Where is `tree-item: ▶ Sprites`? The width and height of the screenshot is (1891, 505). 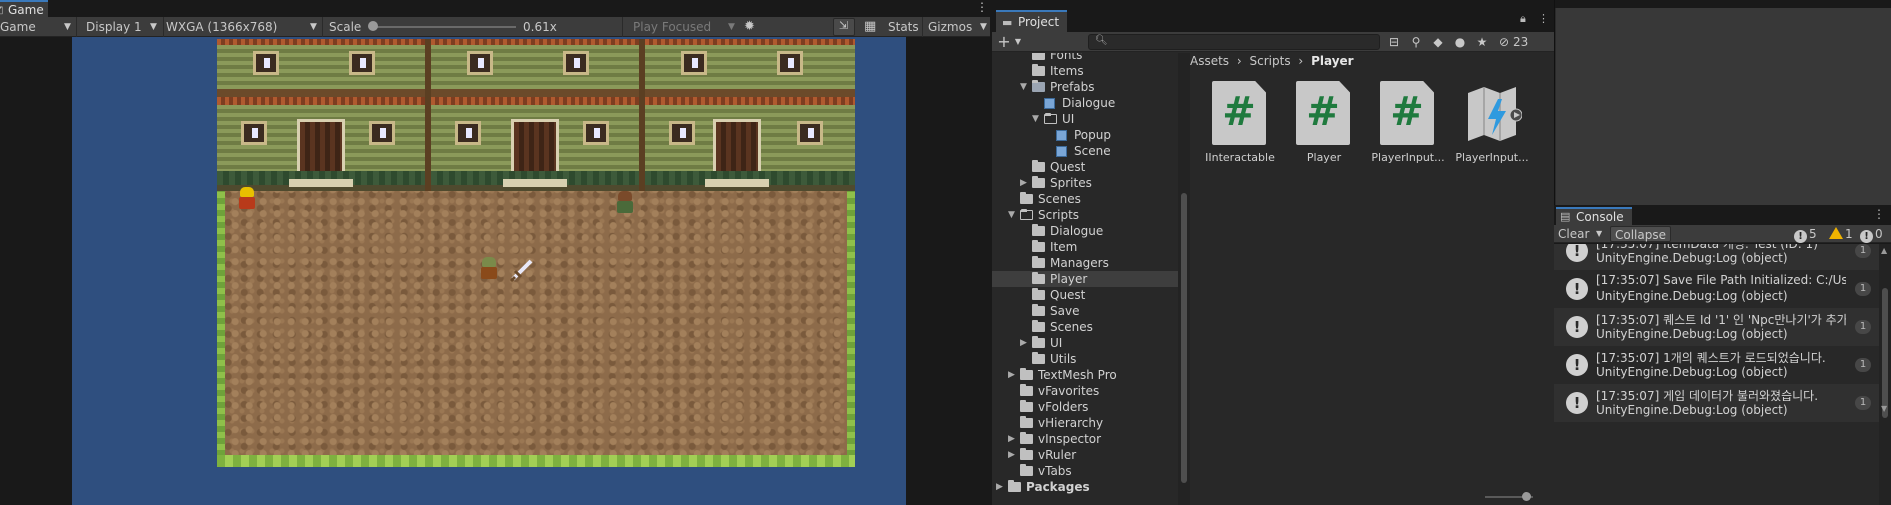 tree-item: ▶ Sprites is located at coordinates (1085, 183).